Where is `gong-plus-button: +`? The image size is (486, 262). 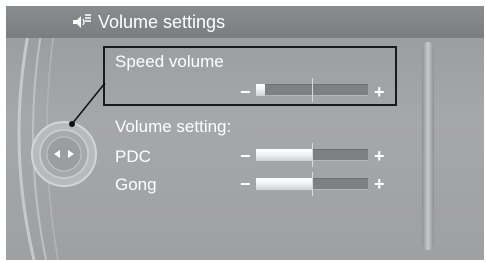
gong-plus-button: + is located at coordinates (379, 184).